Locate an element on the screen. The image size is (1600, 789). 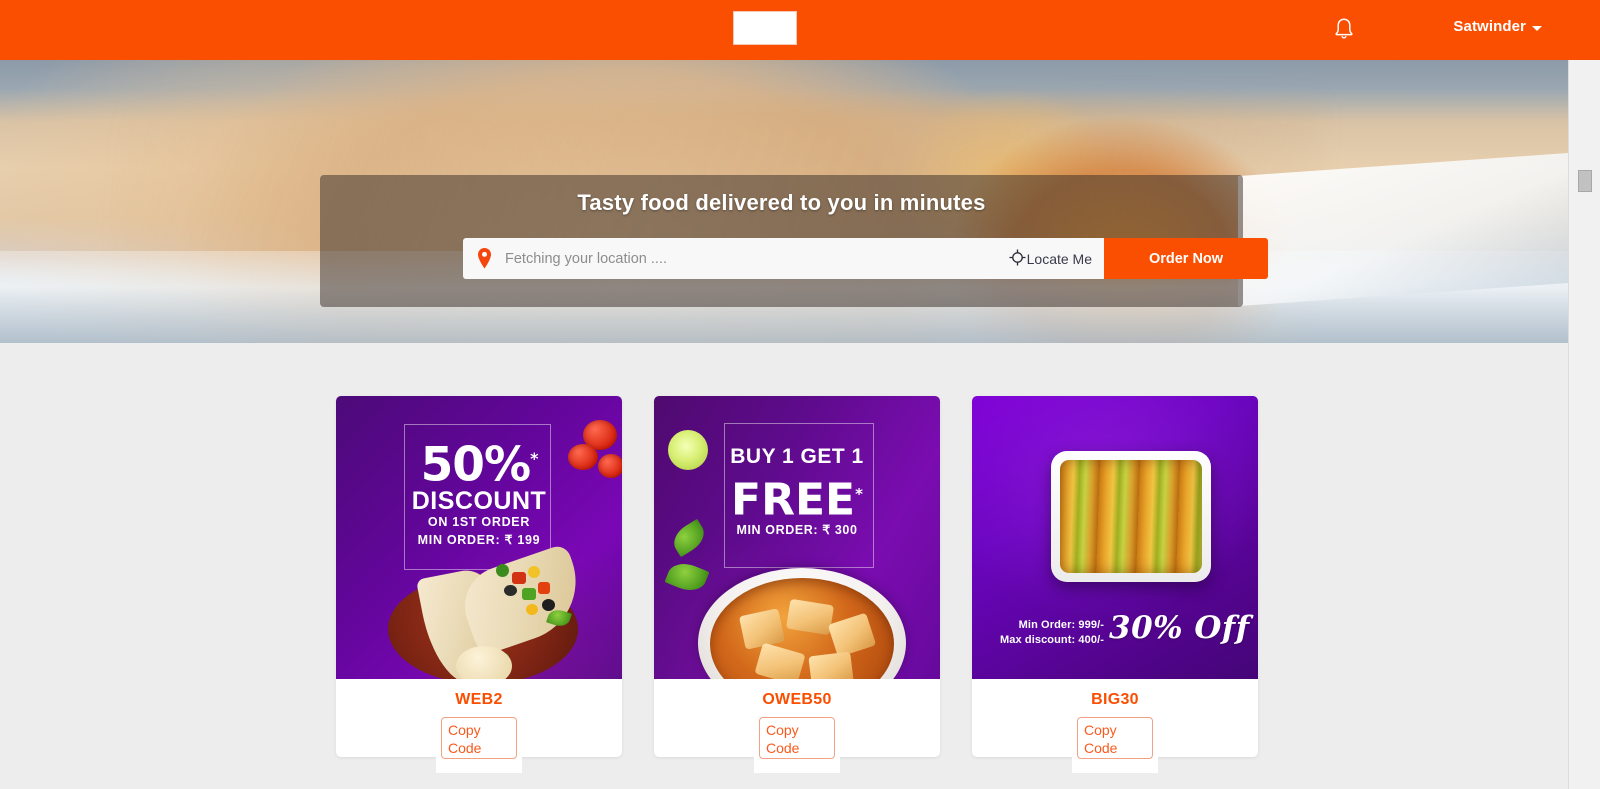
location-pin-icon is located at coordinates (484, 258).